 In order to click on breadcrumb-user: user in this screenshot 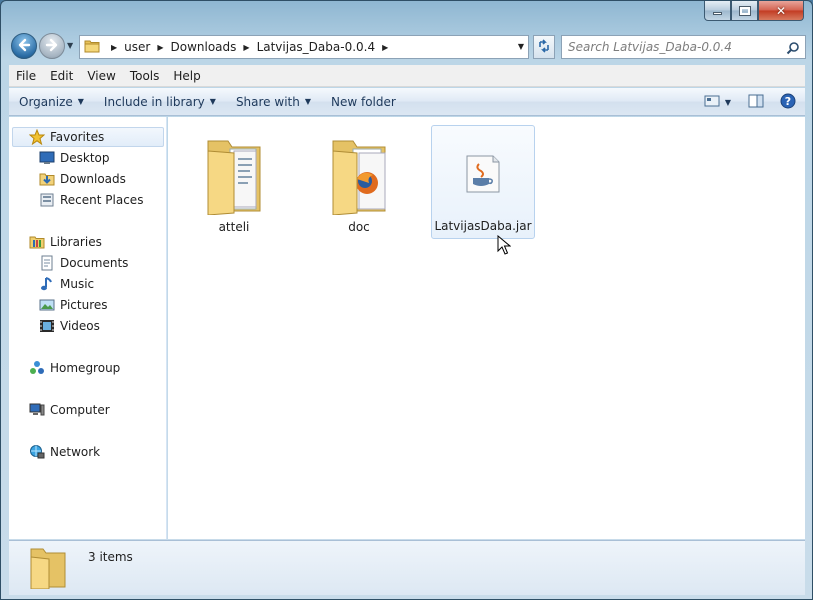, I will do `click(137, 47)`.